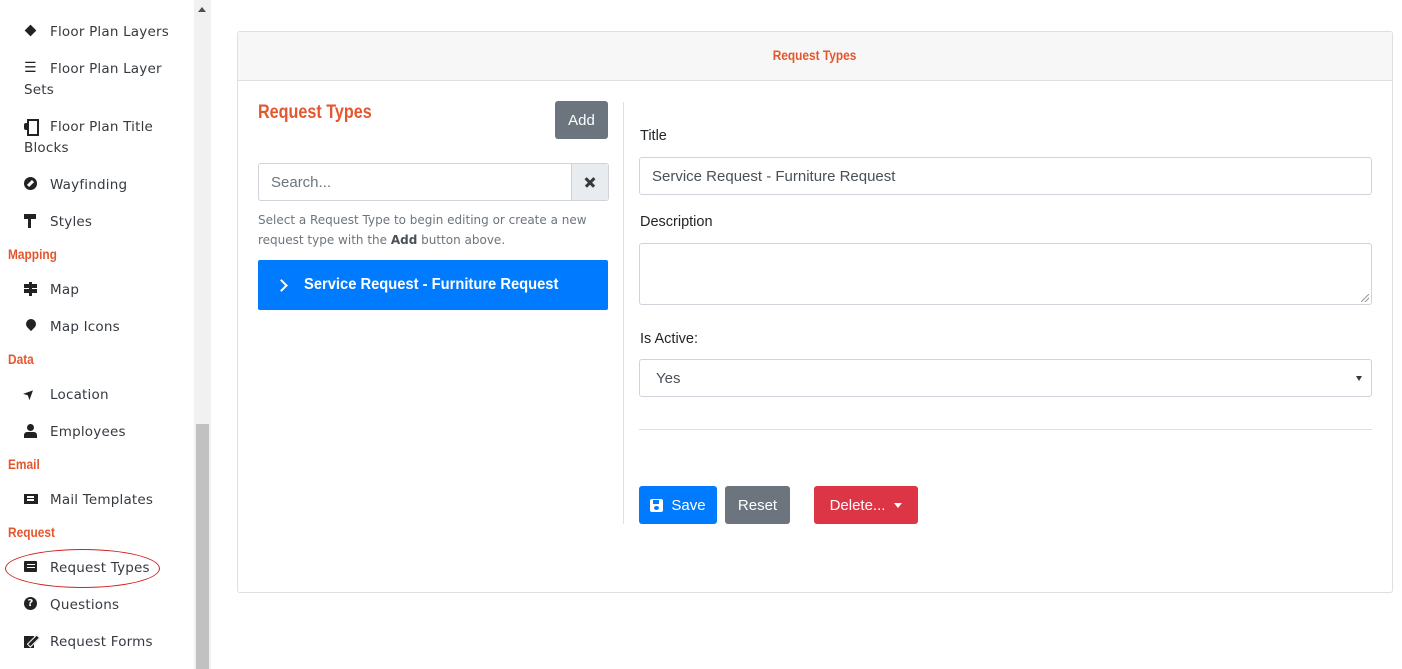 The width and height of the screenshot is (1402, 669). Describe the element at coordinates (202, 334) in the screenshot. I see `sidebar-scrollbar` at that location.